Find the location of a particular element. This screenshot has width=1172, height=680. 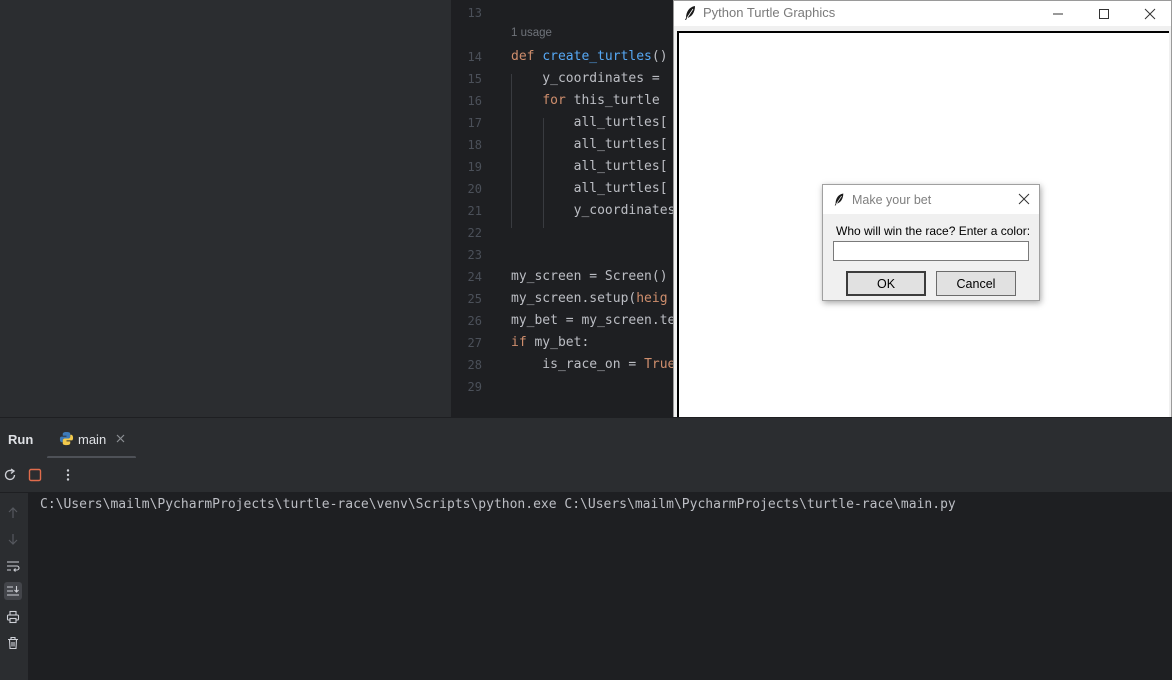

code-text: y_coordinates is located at coordinates (593, 211).